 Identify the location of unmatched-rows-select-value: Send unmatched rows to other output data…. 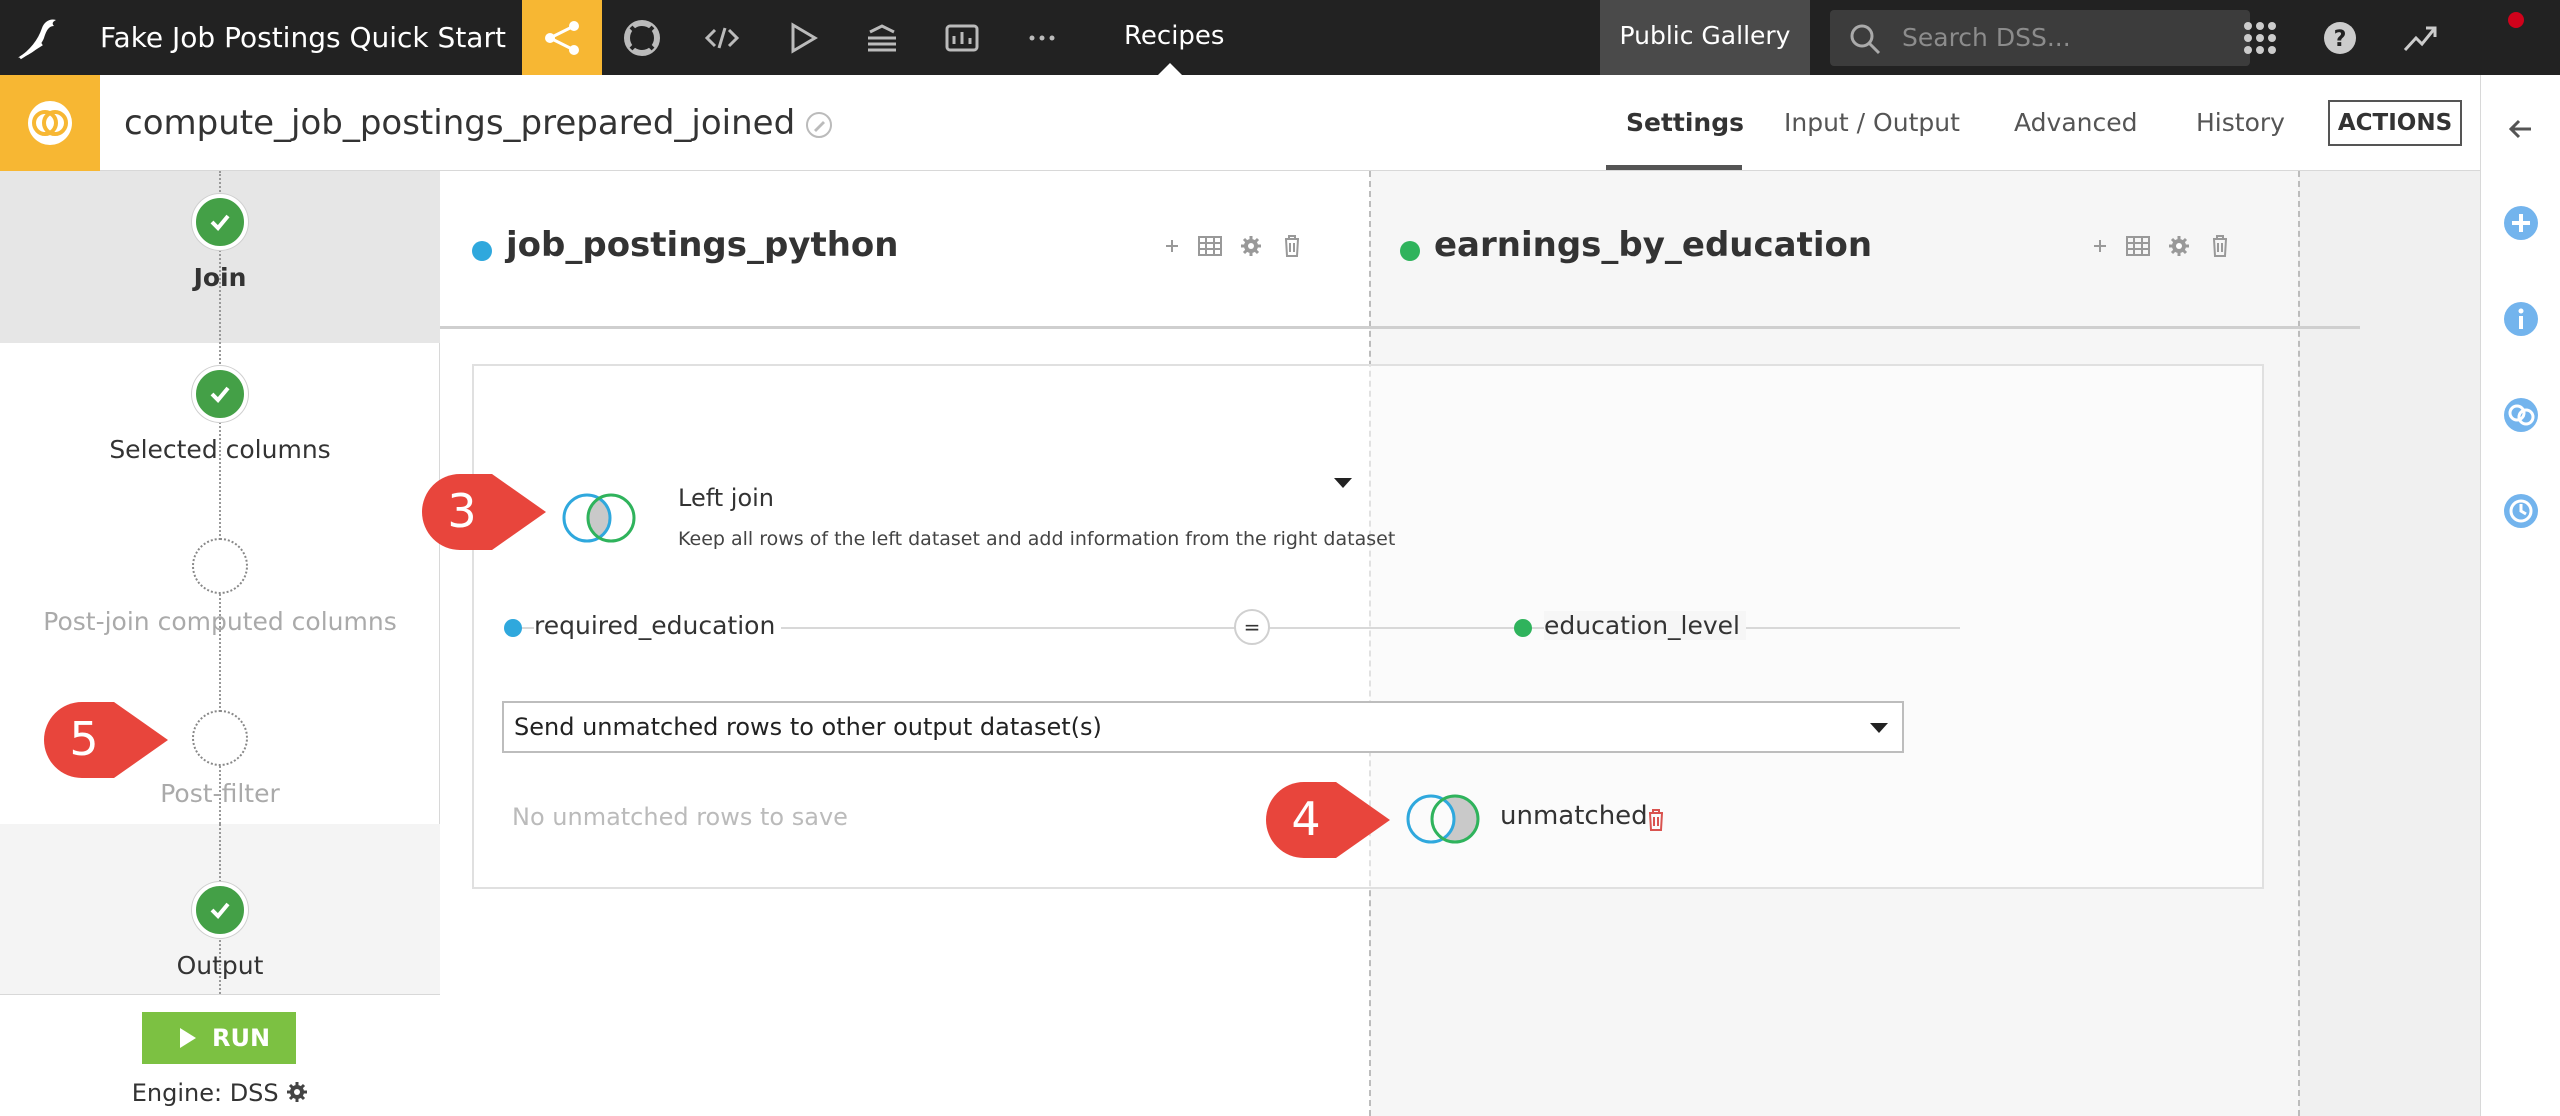
(808, 727).